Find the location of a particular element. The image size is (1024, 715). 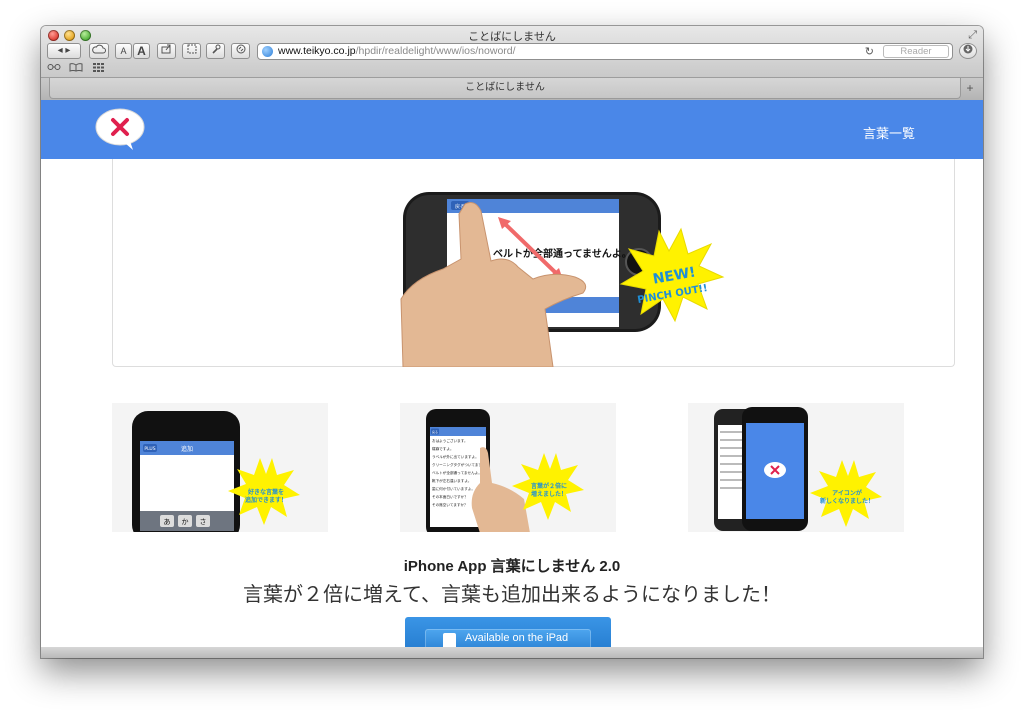

cloud-icon is located at coordinates (99, 49).